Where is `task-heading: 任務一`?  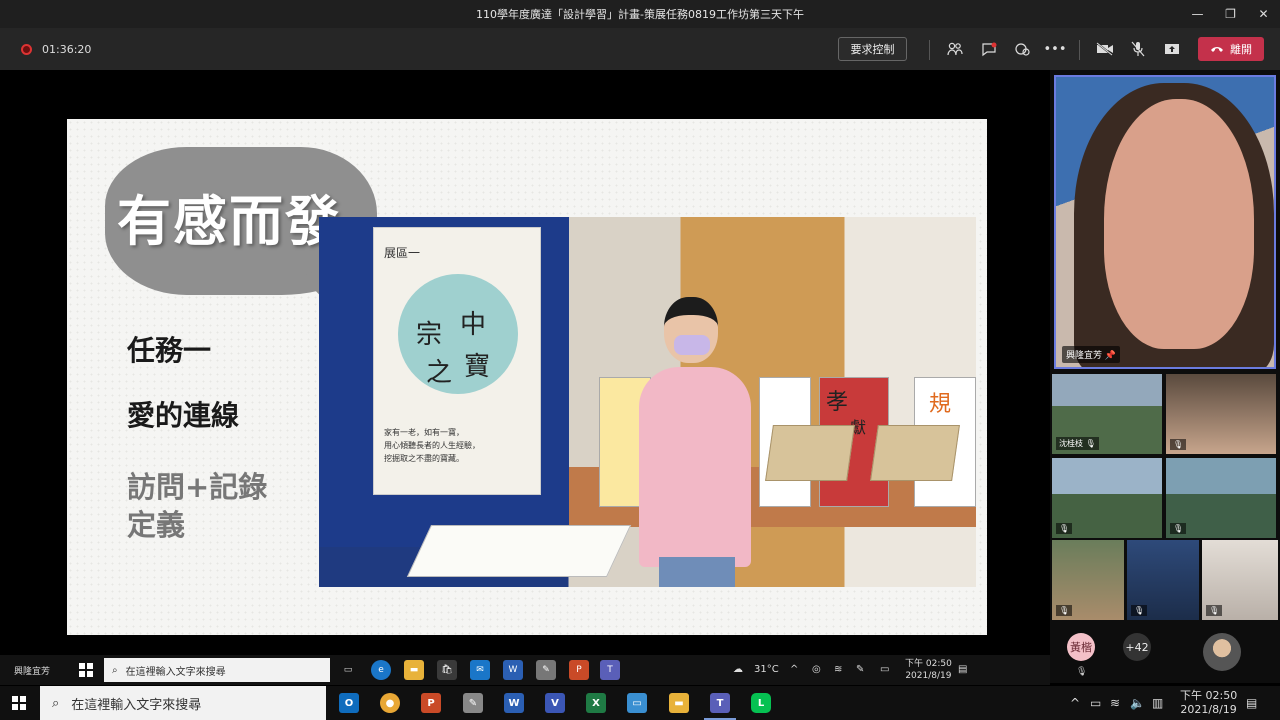 task-heading: 任務一 is located at coordinates (169, 350).